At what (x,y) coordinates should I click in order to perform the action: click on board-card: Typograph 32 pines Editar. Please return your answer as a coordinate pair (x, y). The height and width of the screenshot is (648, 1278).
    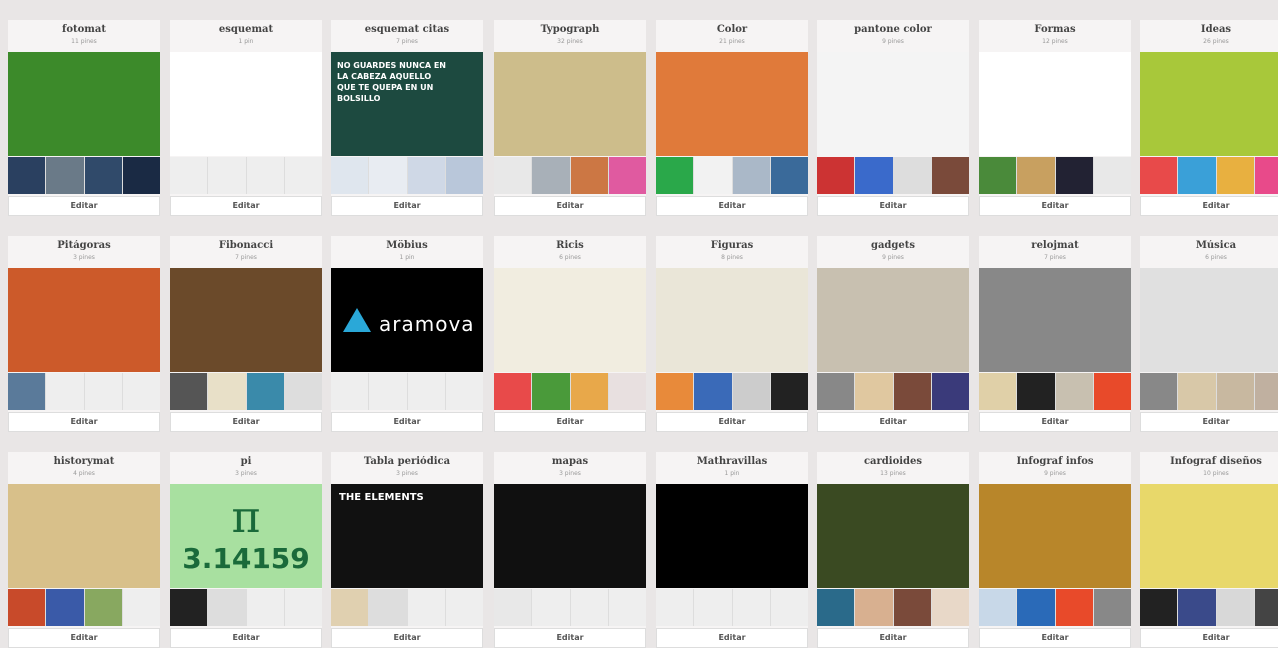
    Looking at the image, I should click on (570, 118).